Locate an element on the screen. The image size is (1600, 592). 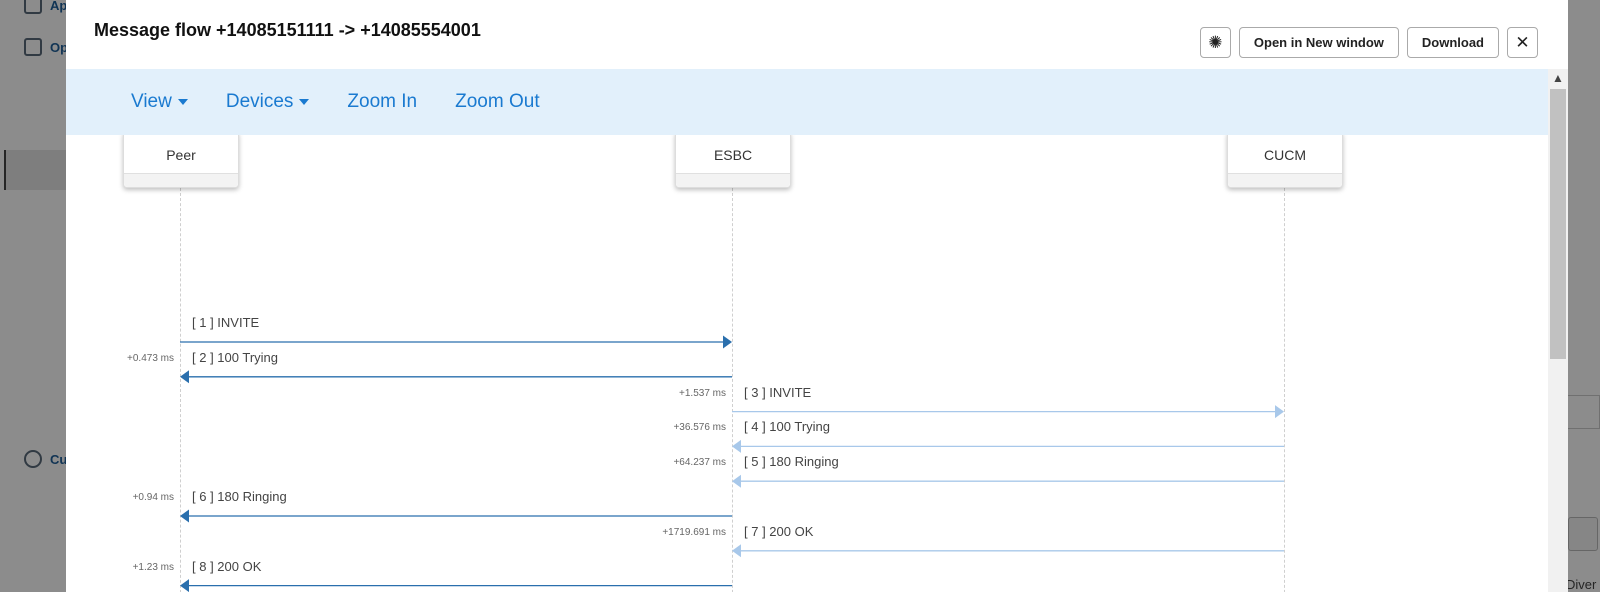
spinner-icon: ✺ is located at coordinates (1215, 42).